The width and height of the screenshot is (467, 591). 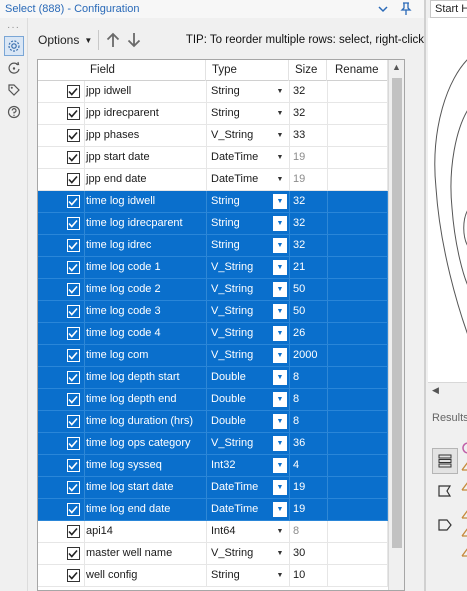 I want to click on table-row: well config String ▼ 10, so click(x=213, y=576).